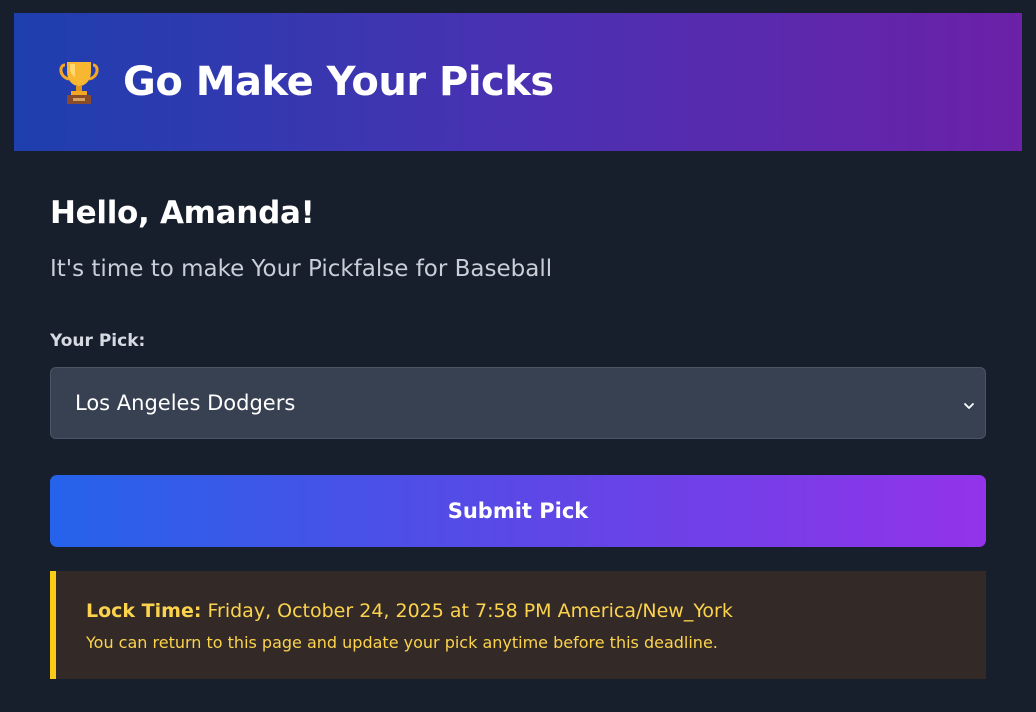  I want to click on trophy-icon, so click(79, 82).